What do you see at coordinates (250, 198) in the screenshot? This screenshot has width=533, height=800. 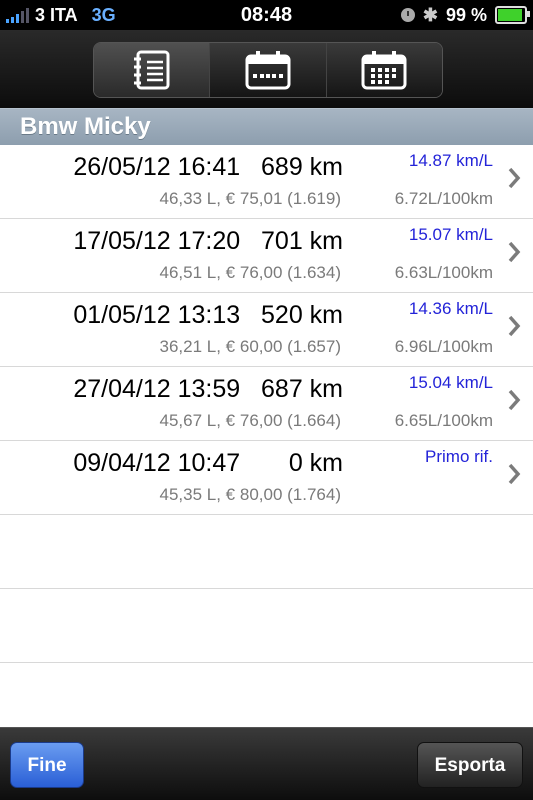 I see `entry-details: 46,33 L, € 75,01 (1.619)` at bounding box center [250, 198].